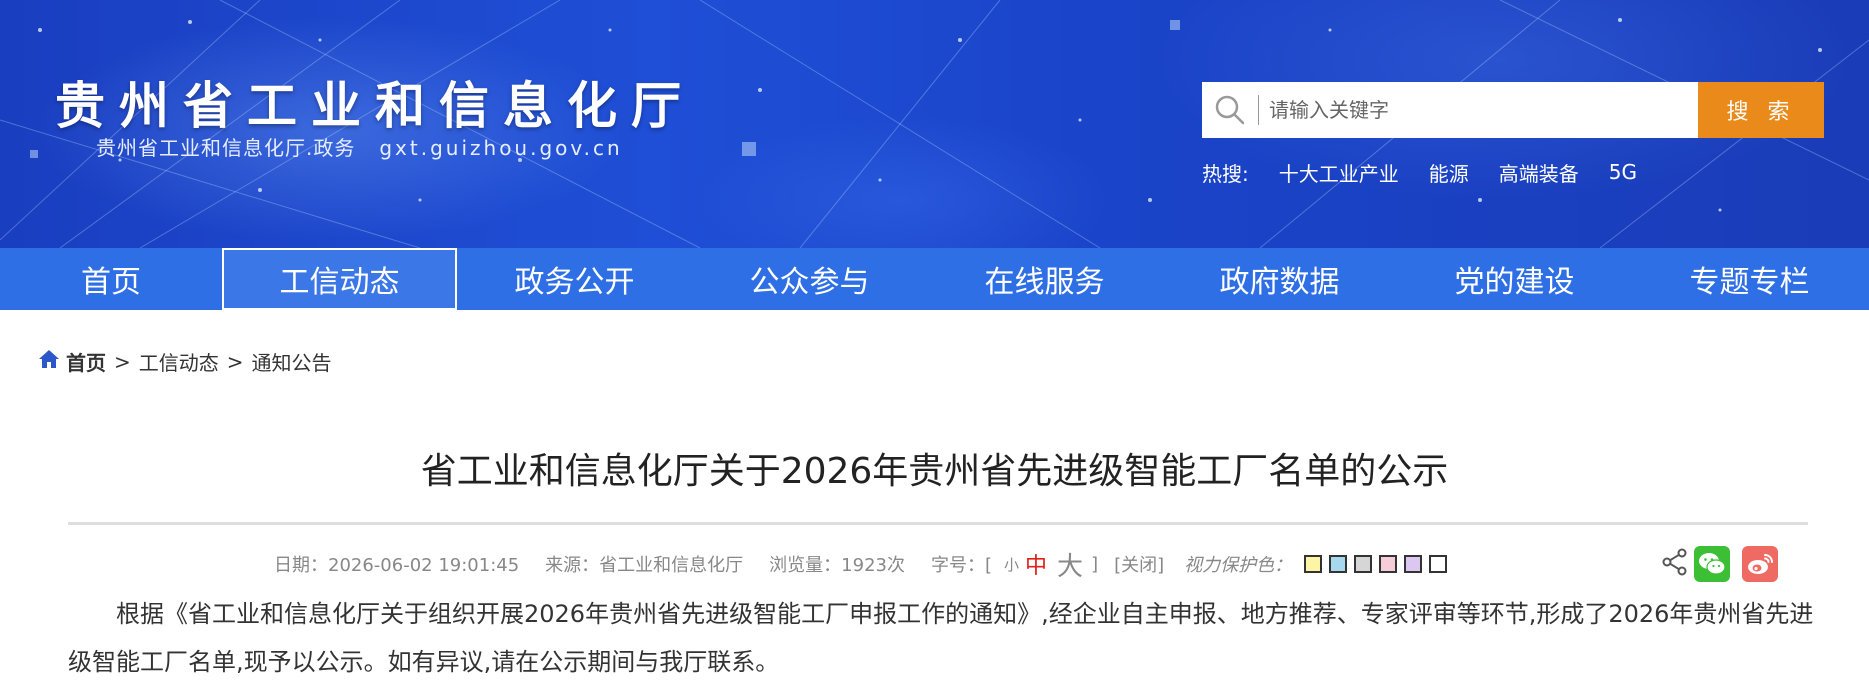 This screenshot has width=1869, height=693. What do you see at coordinates (1478, 110) in the screenshot?
I see `search-input` at bounding box center [1478, 110].